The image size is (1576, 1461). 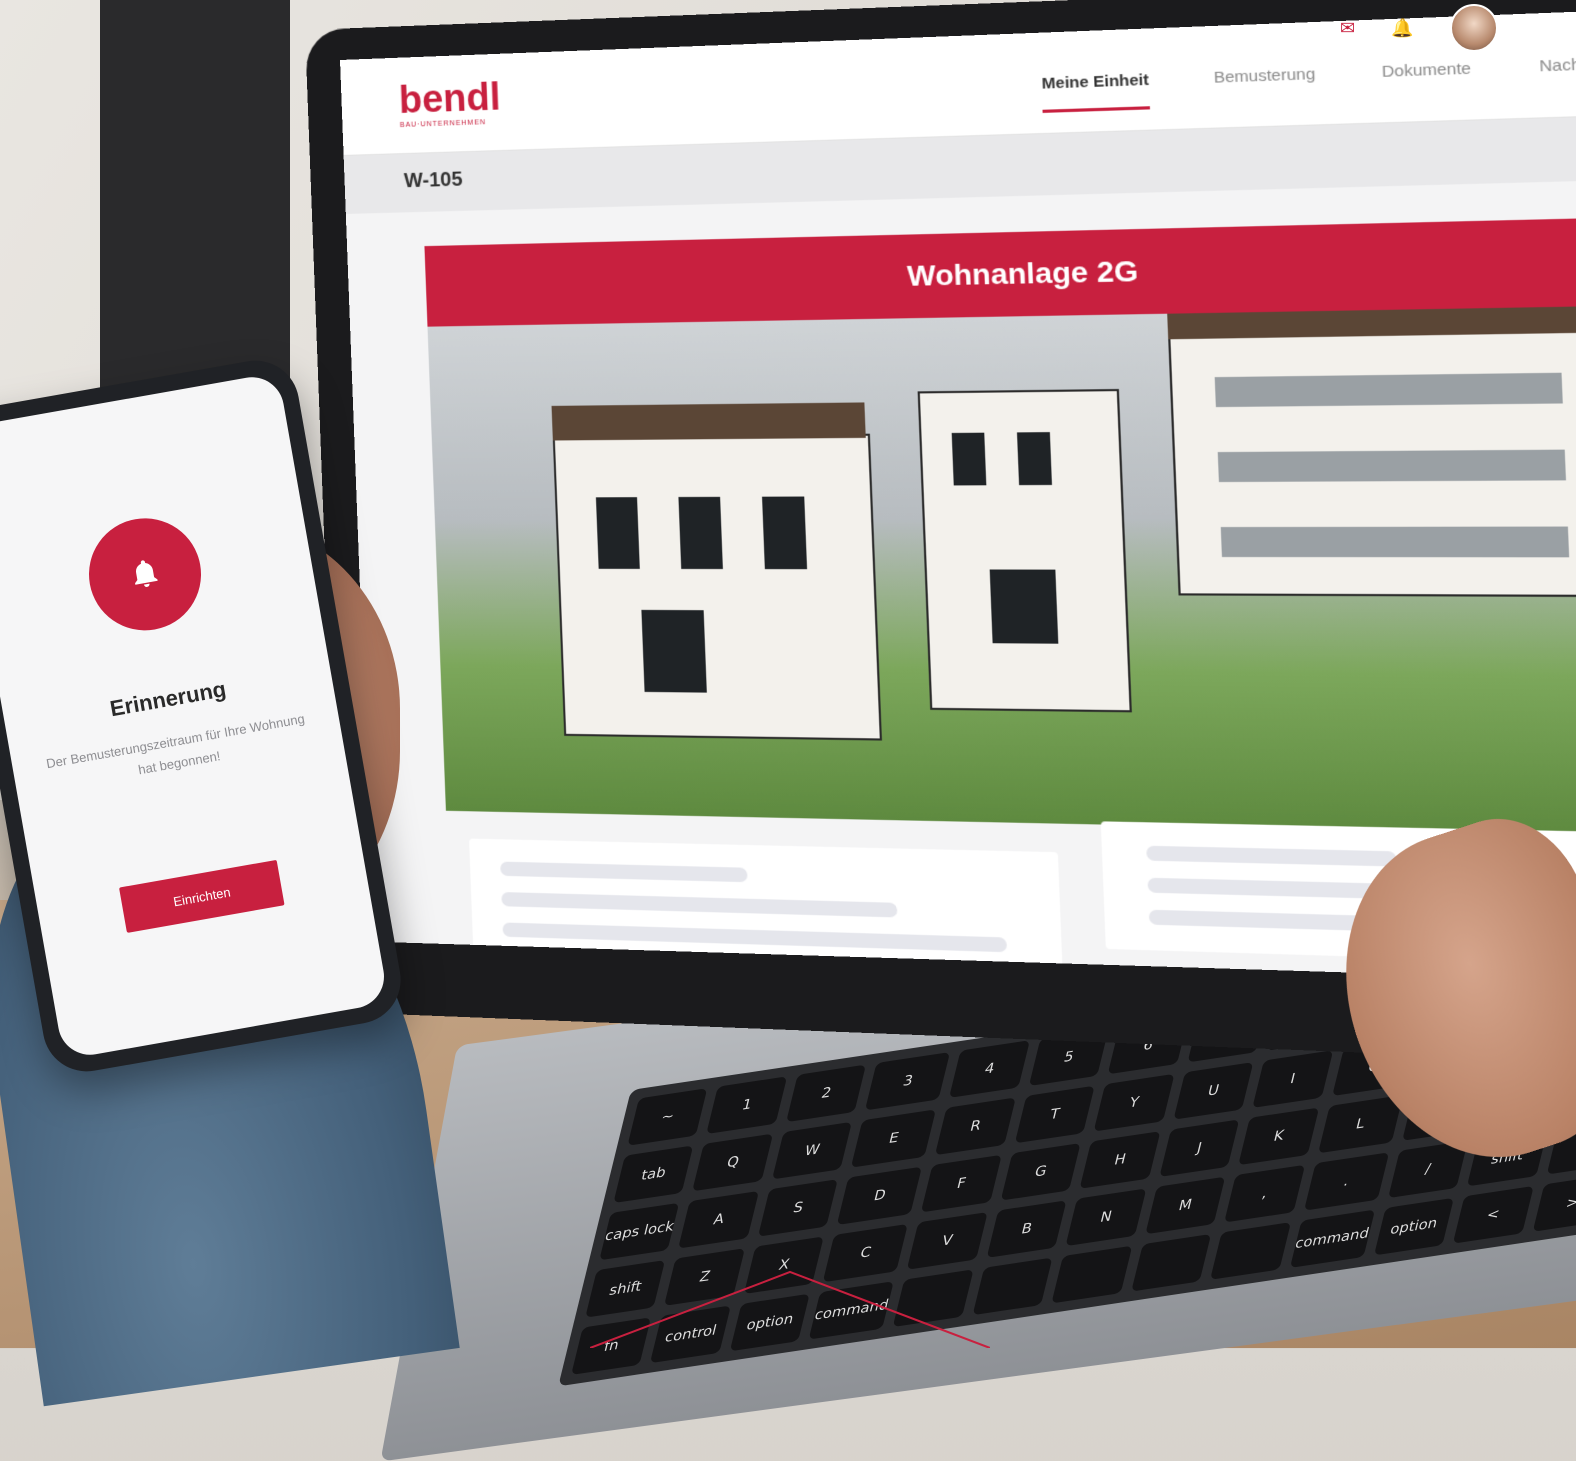 What do you see at coordinates (826, 1093) in the screenshot?
I see `keyboard-key: 2` at bounding box center [826, 1093].